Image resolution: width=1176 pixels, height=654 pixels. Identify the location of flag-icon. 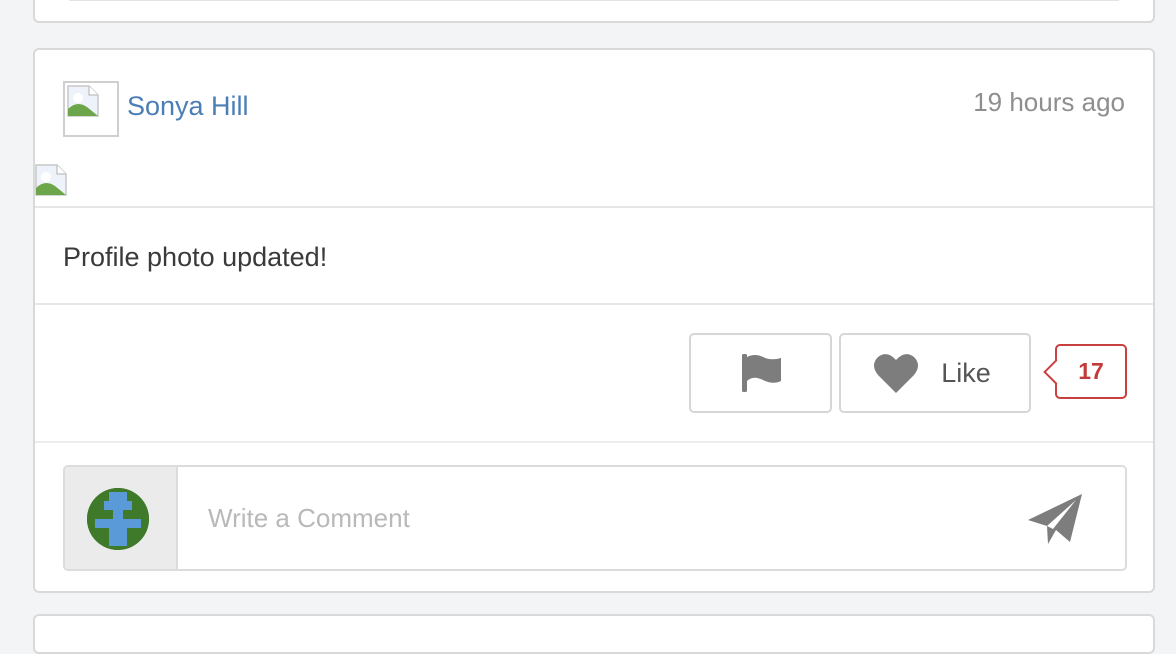
(761, 373).